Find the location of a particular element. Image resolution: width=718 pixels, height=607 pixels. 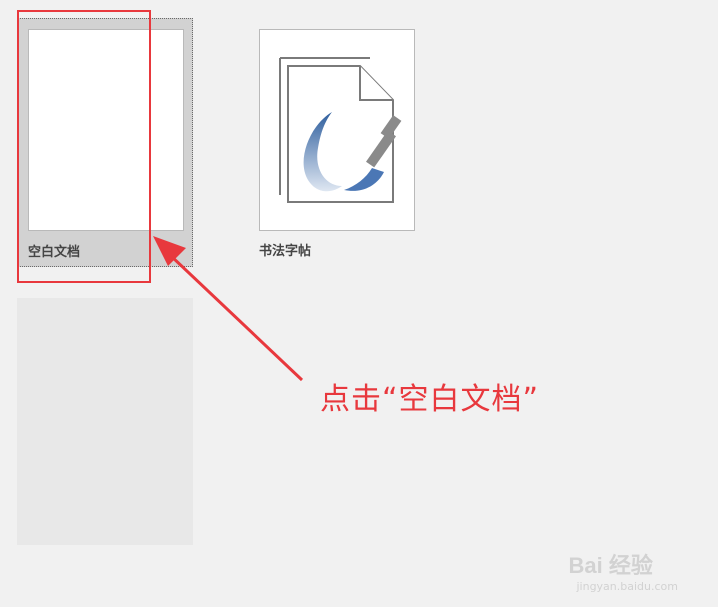

annotation-arrow-icon is located at coordinates (228, 309).